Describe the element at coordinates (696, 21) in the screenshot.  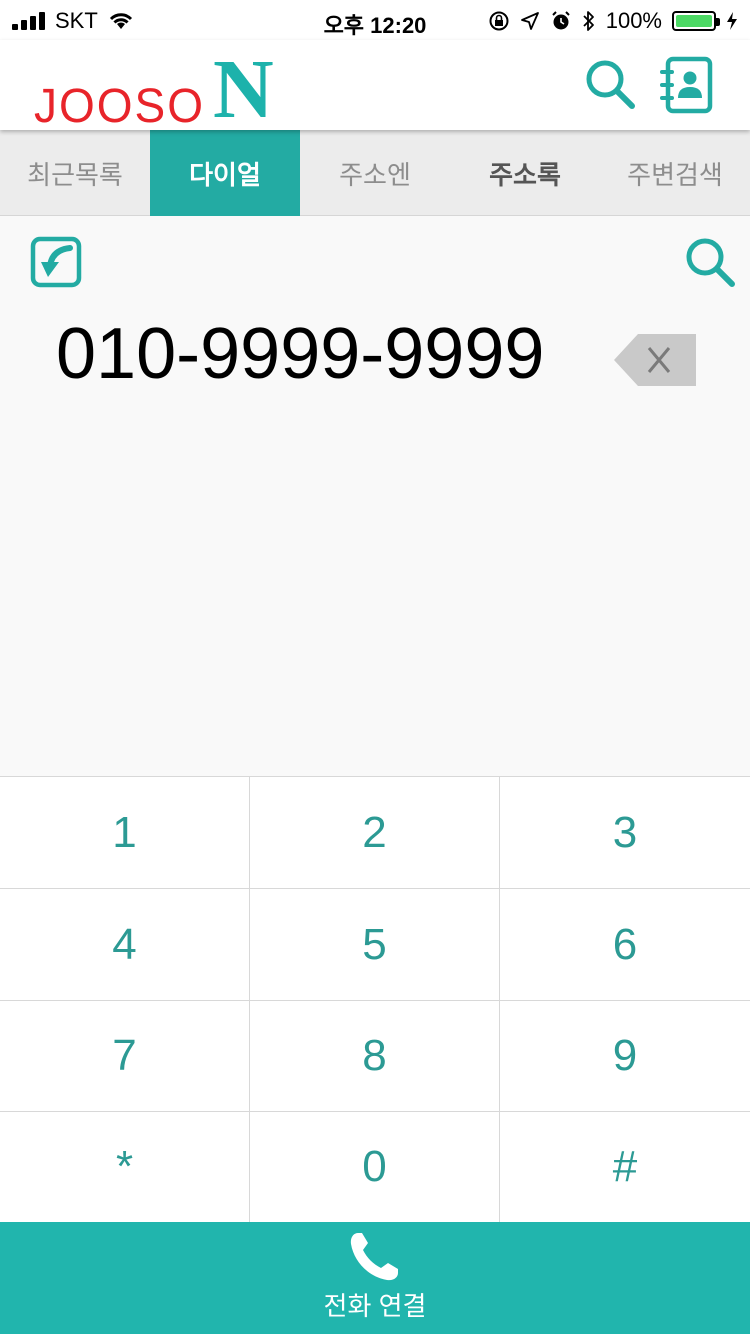
I see `battery-icon` at that location.